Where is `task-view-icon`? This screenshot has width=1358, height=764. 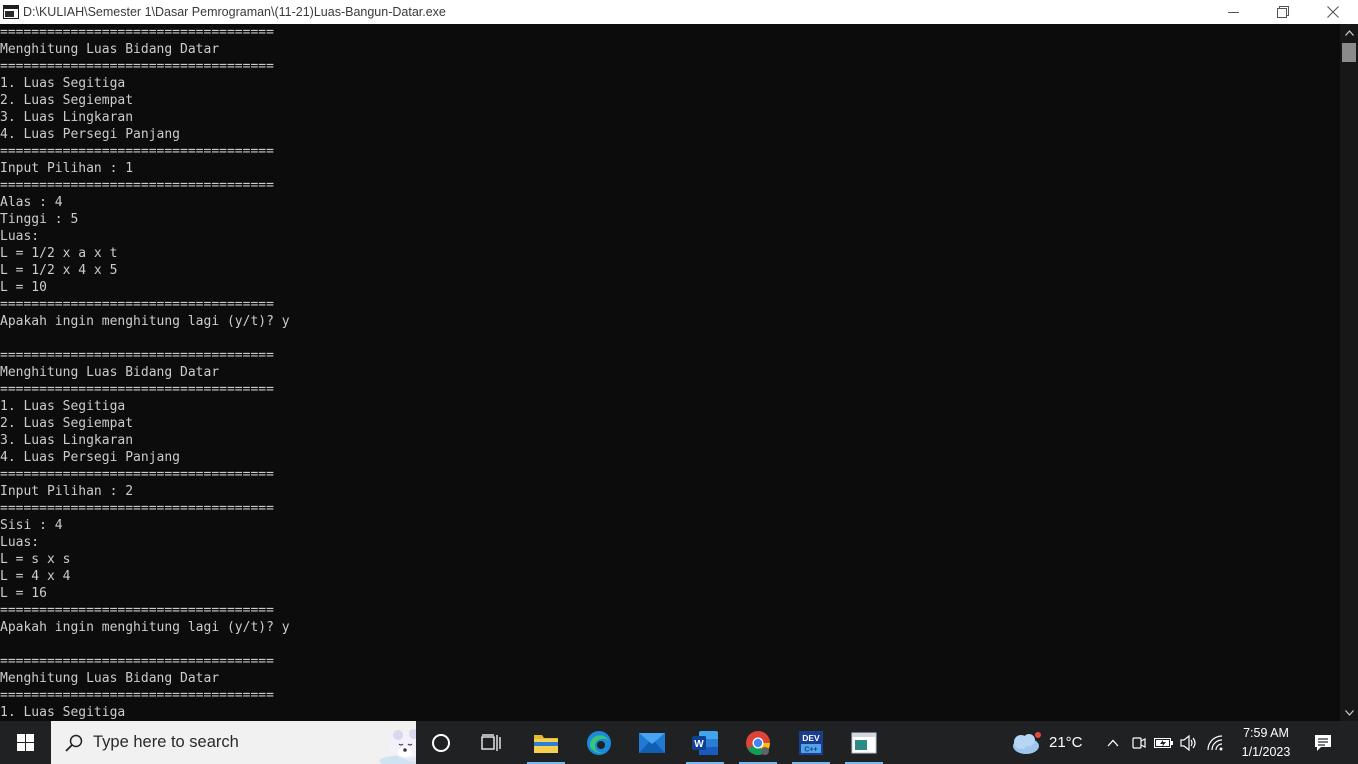
task-view-icon is located at coordinates (491, 742).